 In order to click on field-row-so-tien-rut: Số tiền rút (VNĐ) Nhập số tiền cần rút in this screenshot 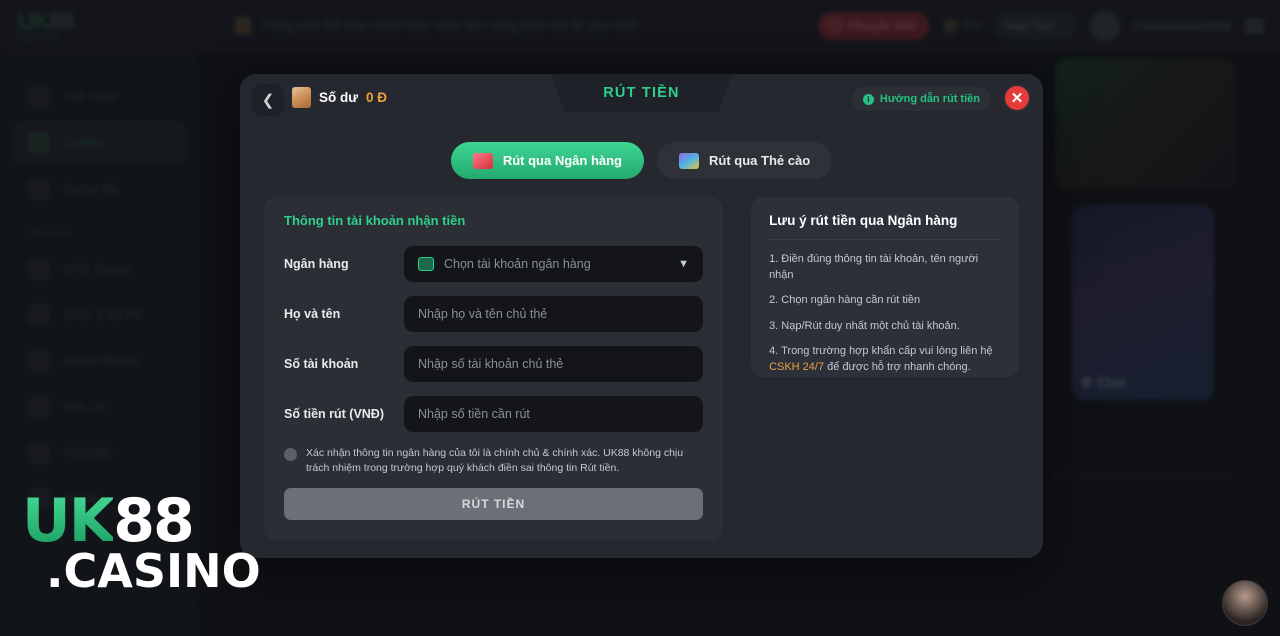, I will do `click(494, 414)`.